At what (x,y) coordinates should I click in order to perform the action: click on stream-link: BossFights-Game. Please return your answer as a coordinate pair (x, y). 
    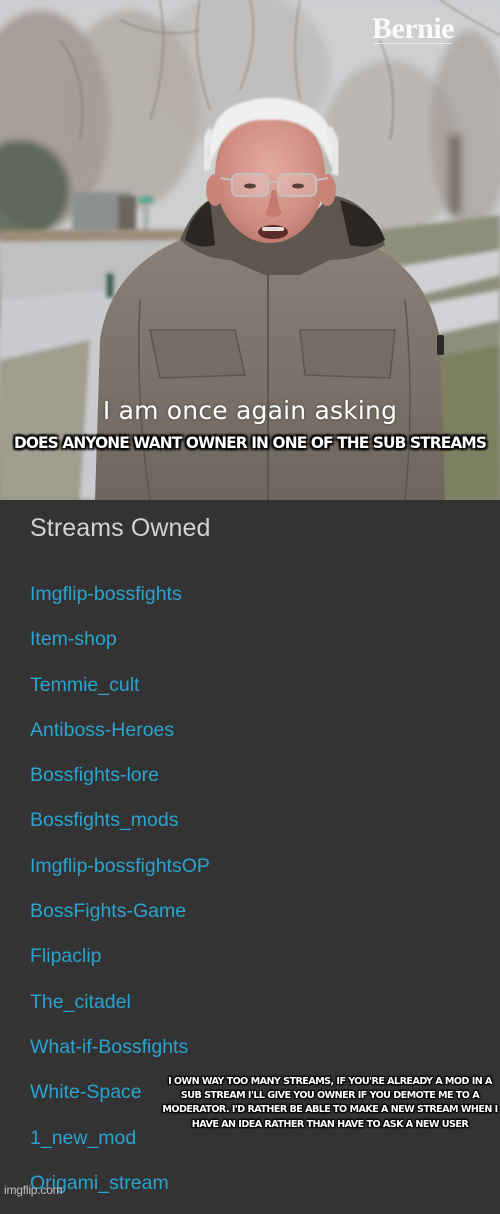
    Looking at the image, I should click on (120, 919).